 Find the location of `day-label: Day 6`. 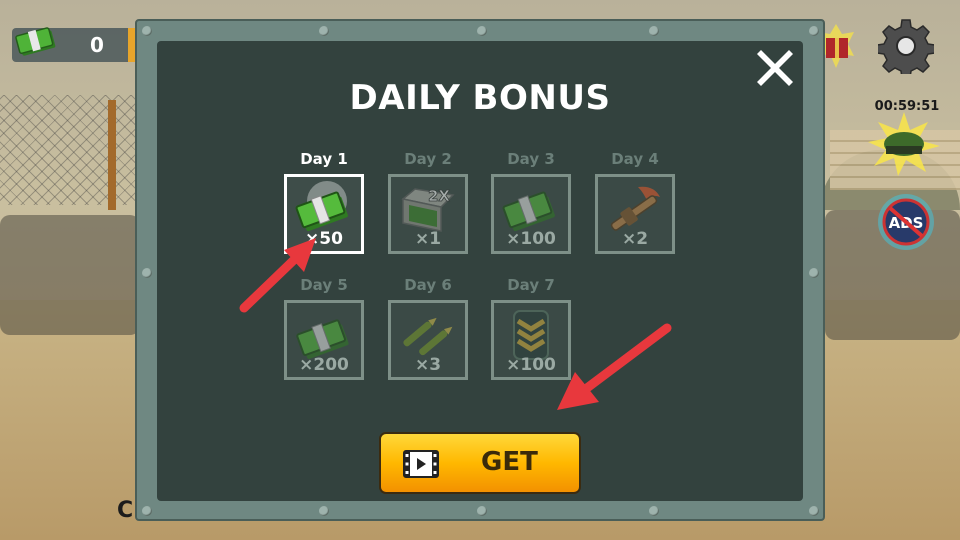

day-label: Day 6 is located at coordinates (428, 285).